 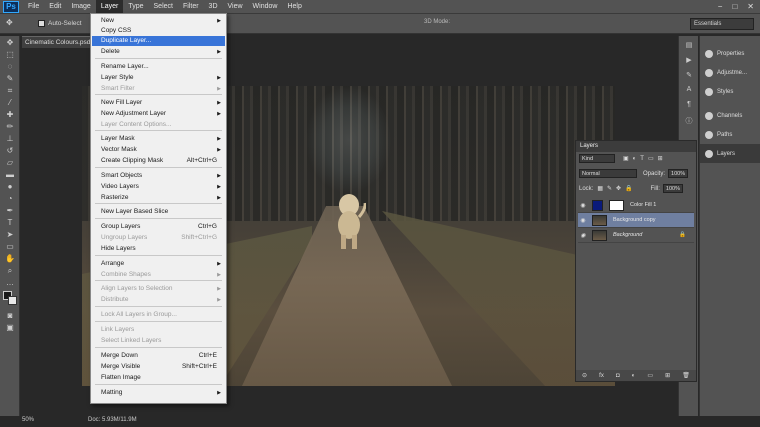 What do you see at coordinates (10, 258) in the screenshot?
I see `hand-tool-icon: ✋` at bounding box center [10, 258].